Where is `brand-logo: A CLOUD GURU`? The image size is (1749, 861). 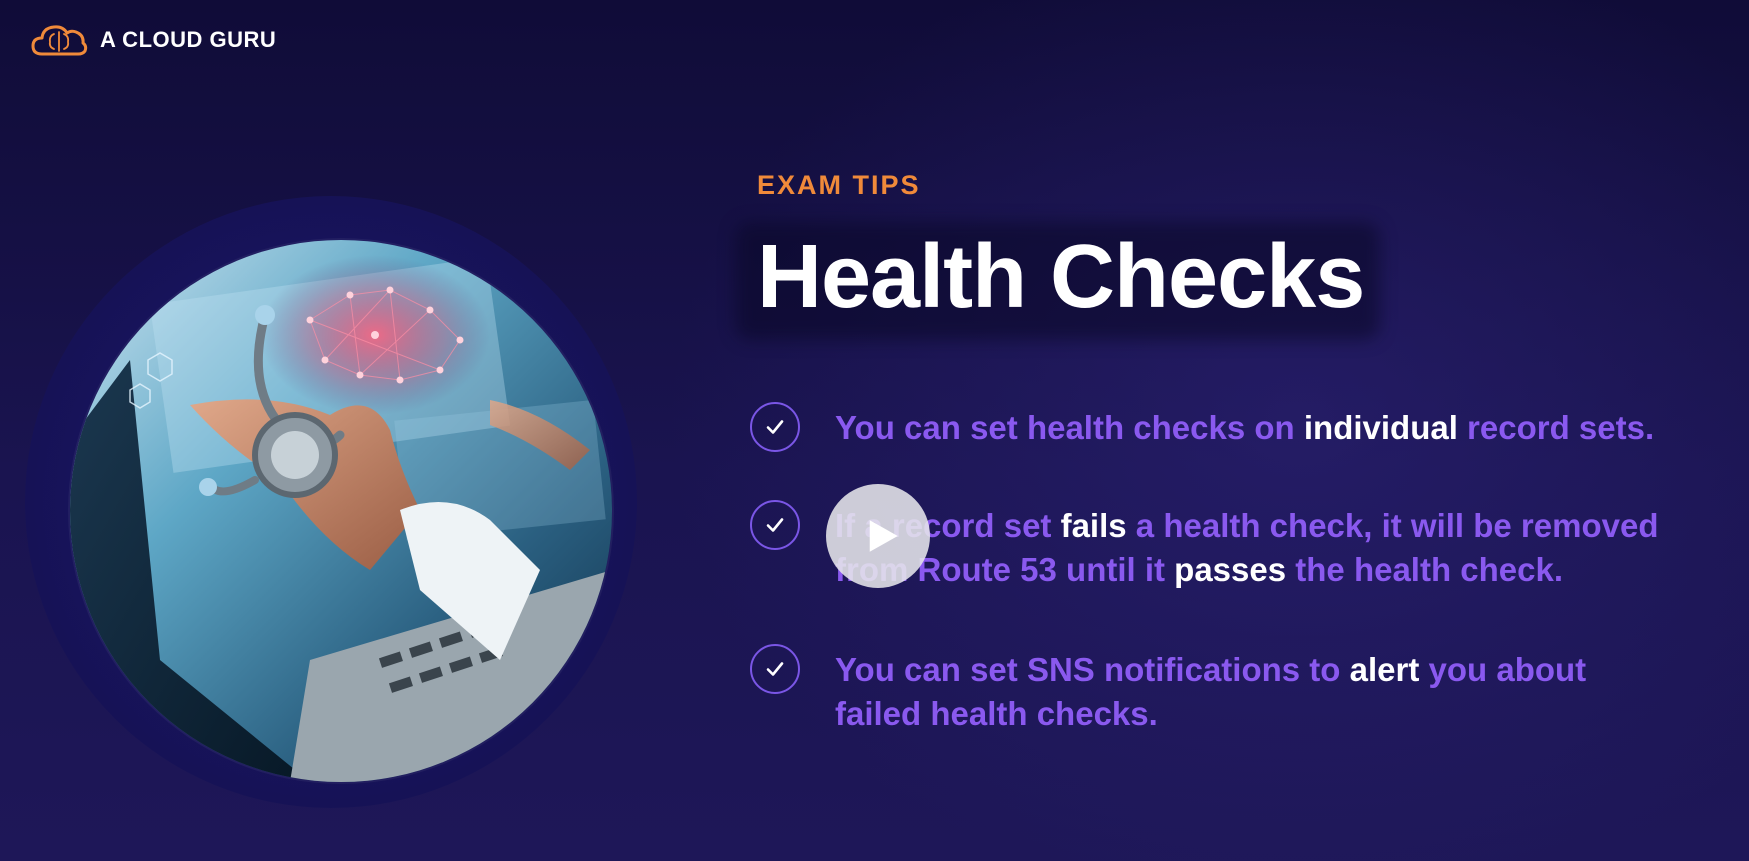
brand-logo: A CLOUD GURU is located at coordinates (153, 40).